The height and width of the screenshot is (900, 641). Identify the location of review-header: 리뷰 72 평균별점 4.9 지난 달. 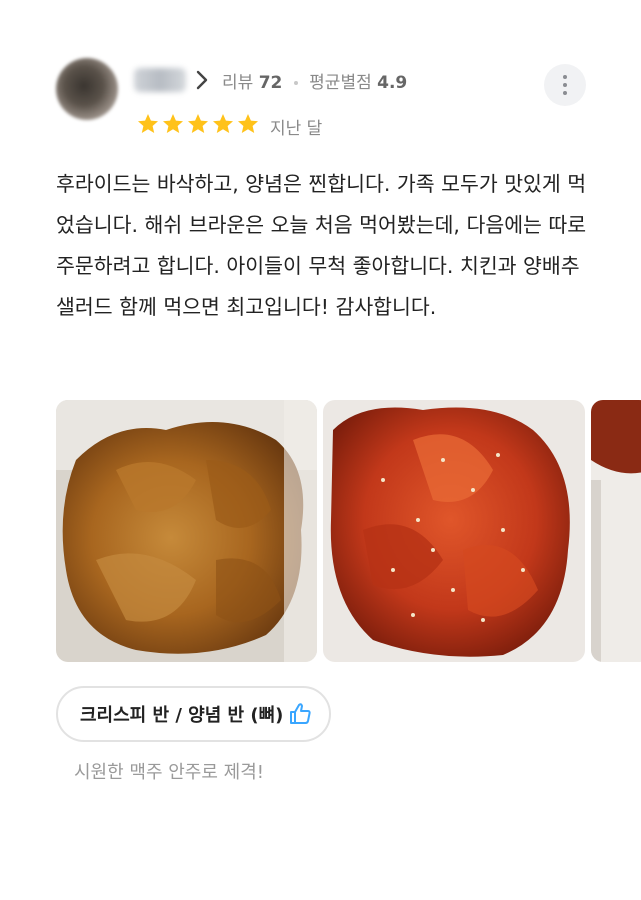
(336, 101).